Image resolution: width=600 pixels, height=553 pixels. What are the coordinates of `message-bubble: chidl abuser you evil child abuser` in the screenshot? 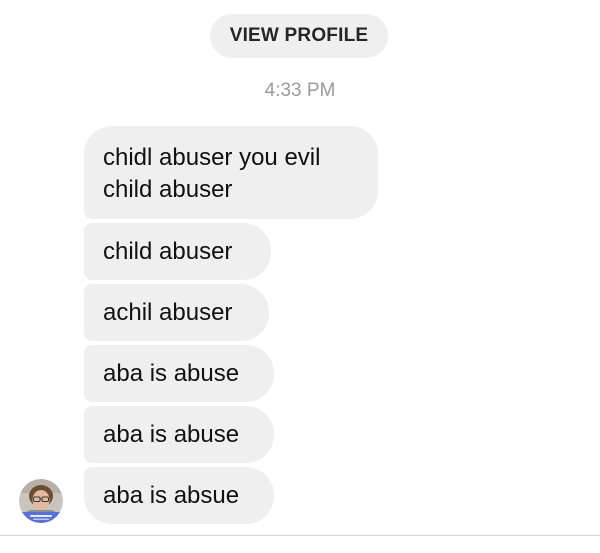 It's located at (231, 172).